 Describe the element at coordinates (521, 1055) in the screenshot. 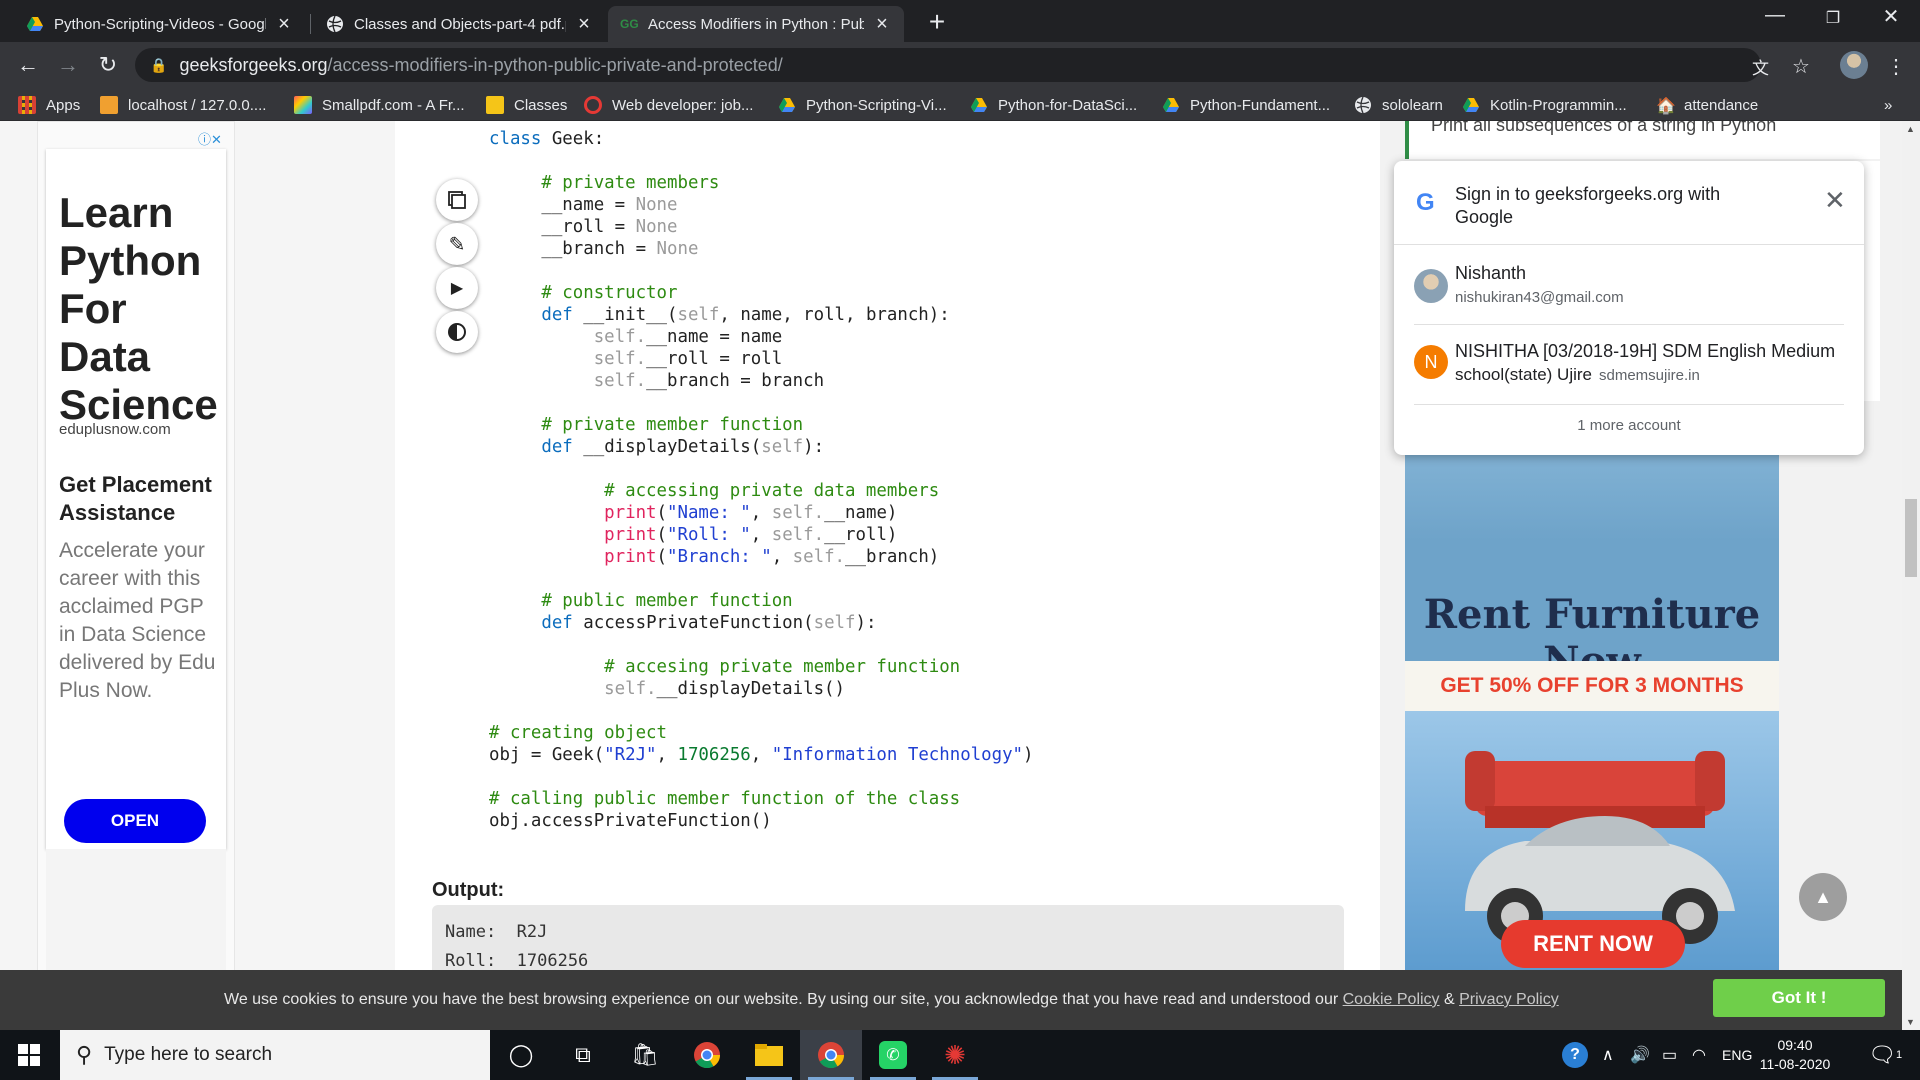

I see `cortana-icon: ◯` at that location.